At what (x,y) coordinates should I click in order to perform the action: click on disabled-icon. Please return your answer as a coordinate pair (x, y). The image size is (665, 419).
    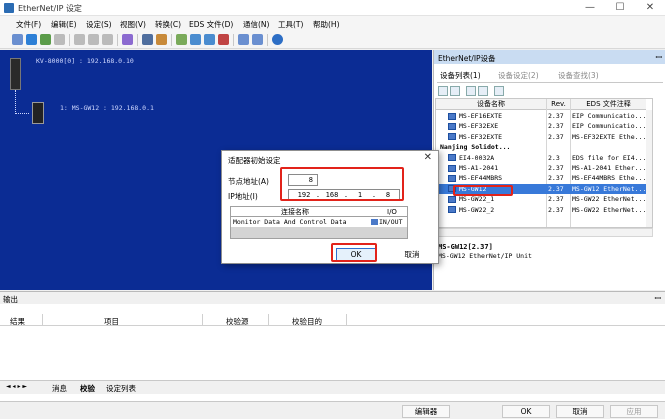
    Looking at the image, I should click on (59, 39).